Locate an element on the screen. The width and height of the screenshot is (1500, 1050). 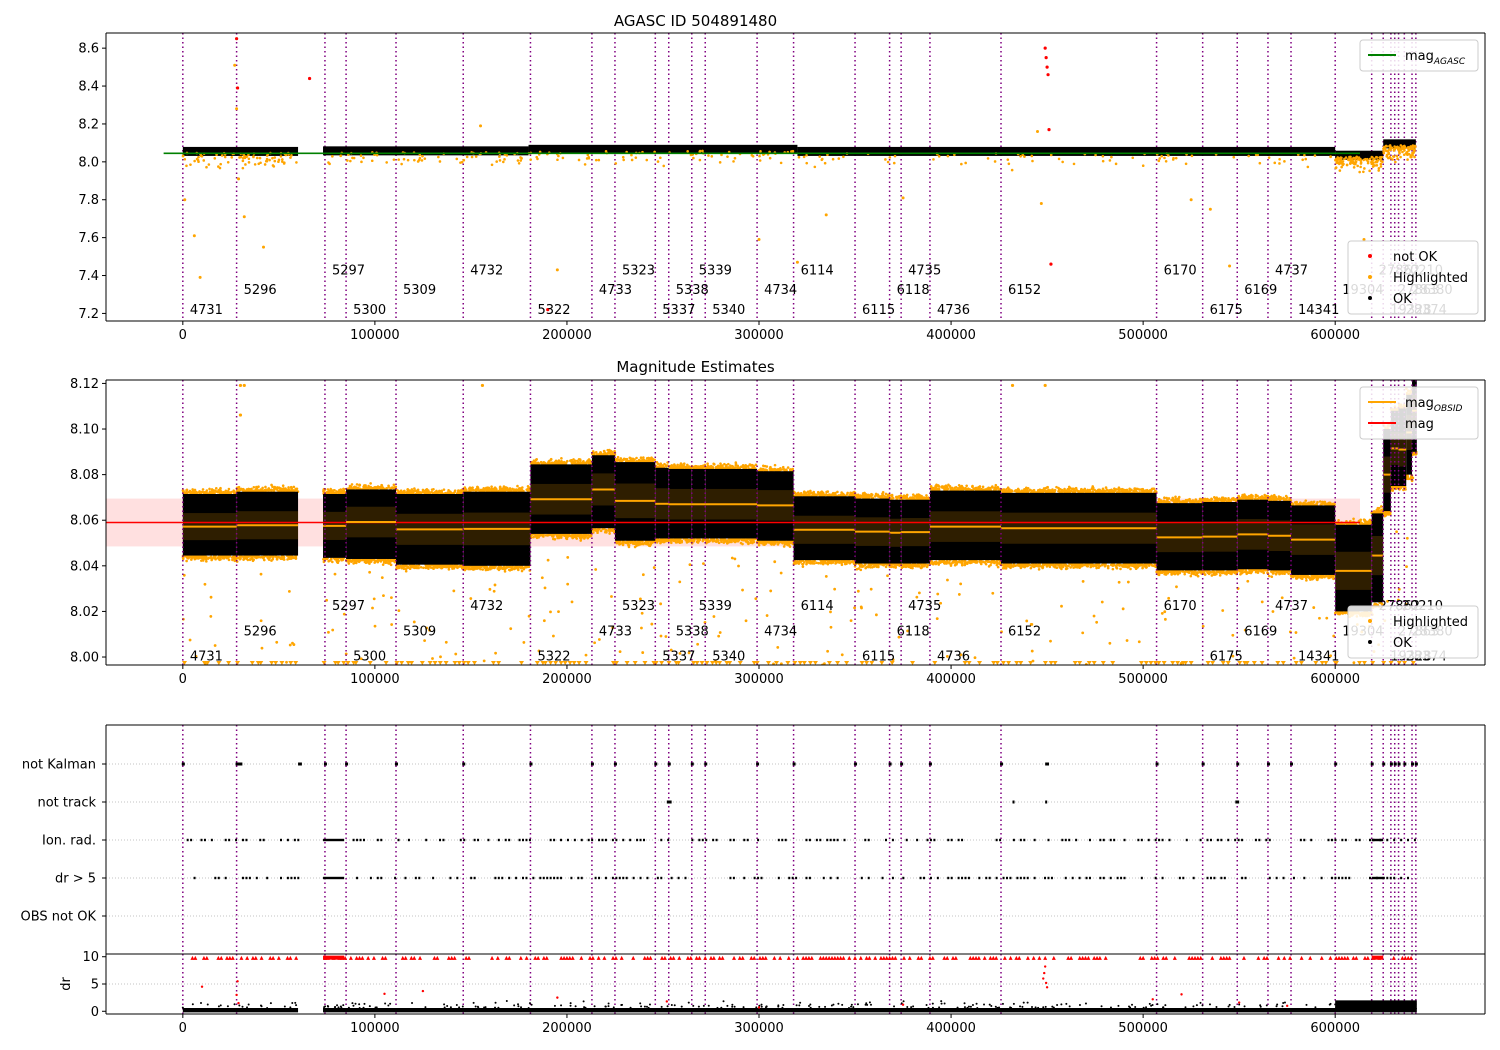
agasc-obsid-label: 5323 is located at coordinates (638, 270).